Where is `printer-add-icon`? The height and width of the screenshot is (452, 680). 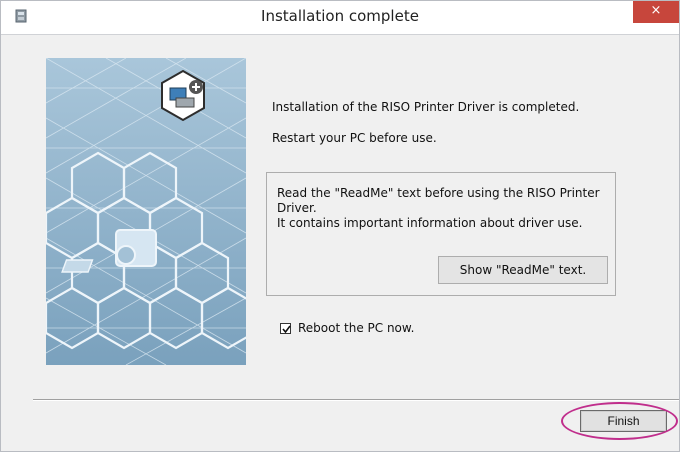 printer-add-icon is located at coordinates (183, 95).